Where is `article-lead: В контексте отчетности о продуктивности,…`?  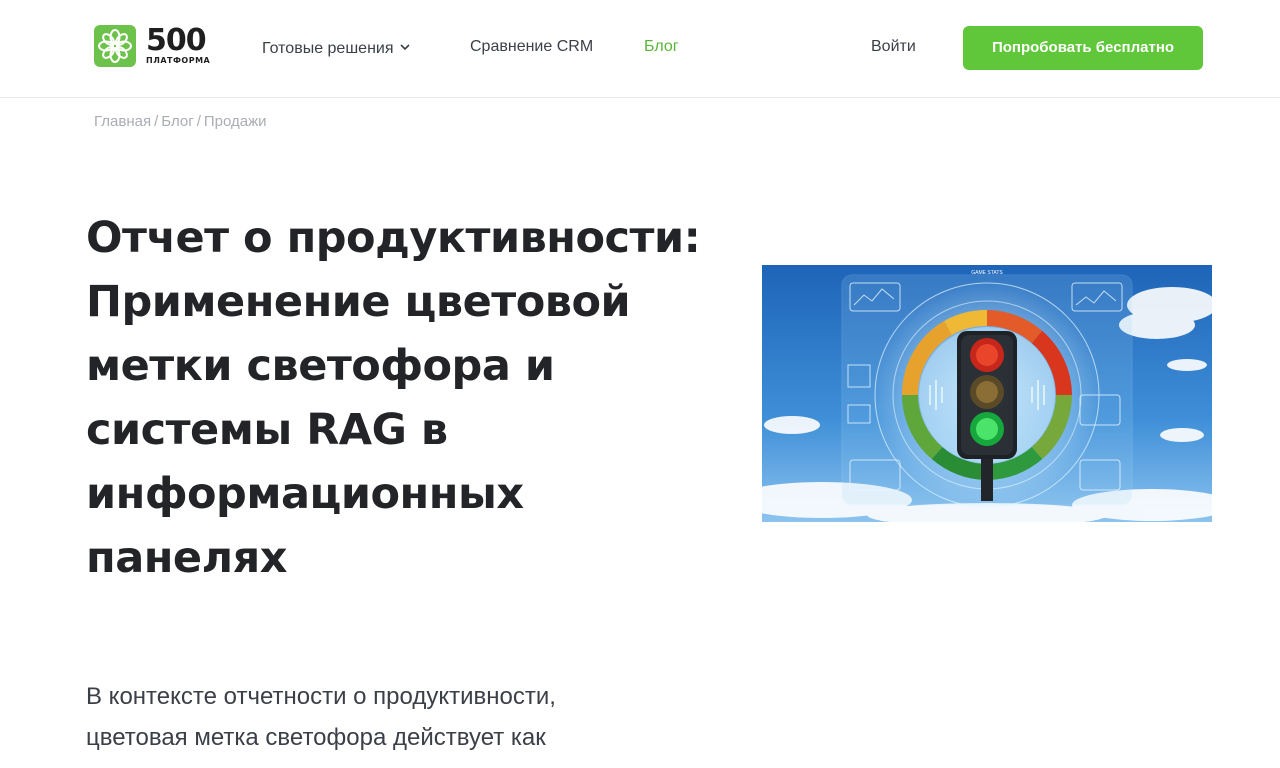
article-lead: В контексте отчетности о продуктивности,… is located at coordinates (321, 717).